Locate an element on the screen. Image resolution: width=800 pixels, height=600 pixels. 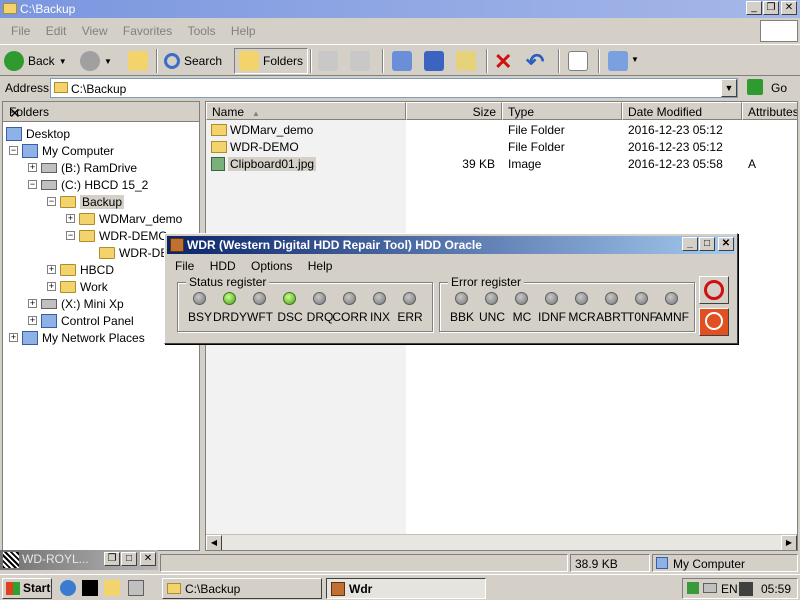
column-name: Name ▲ is located at coordinates (306, 111).